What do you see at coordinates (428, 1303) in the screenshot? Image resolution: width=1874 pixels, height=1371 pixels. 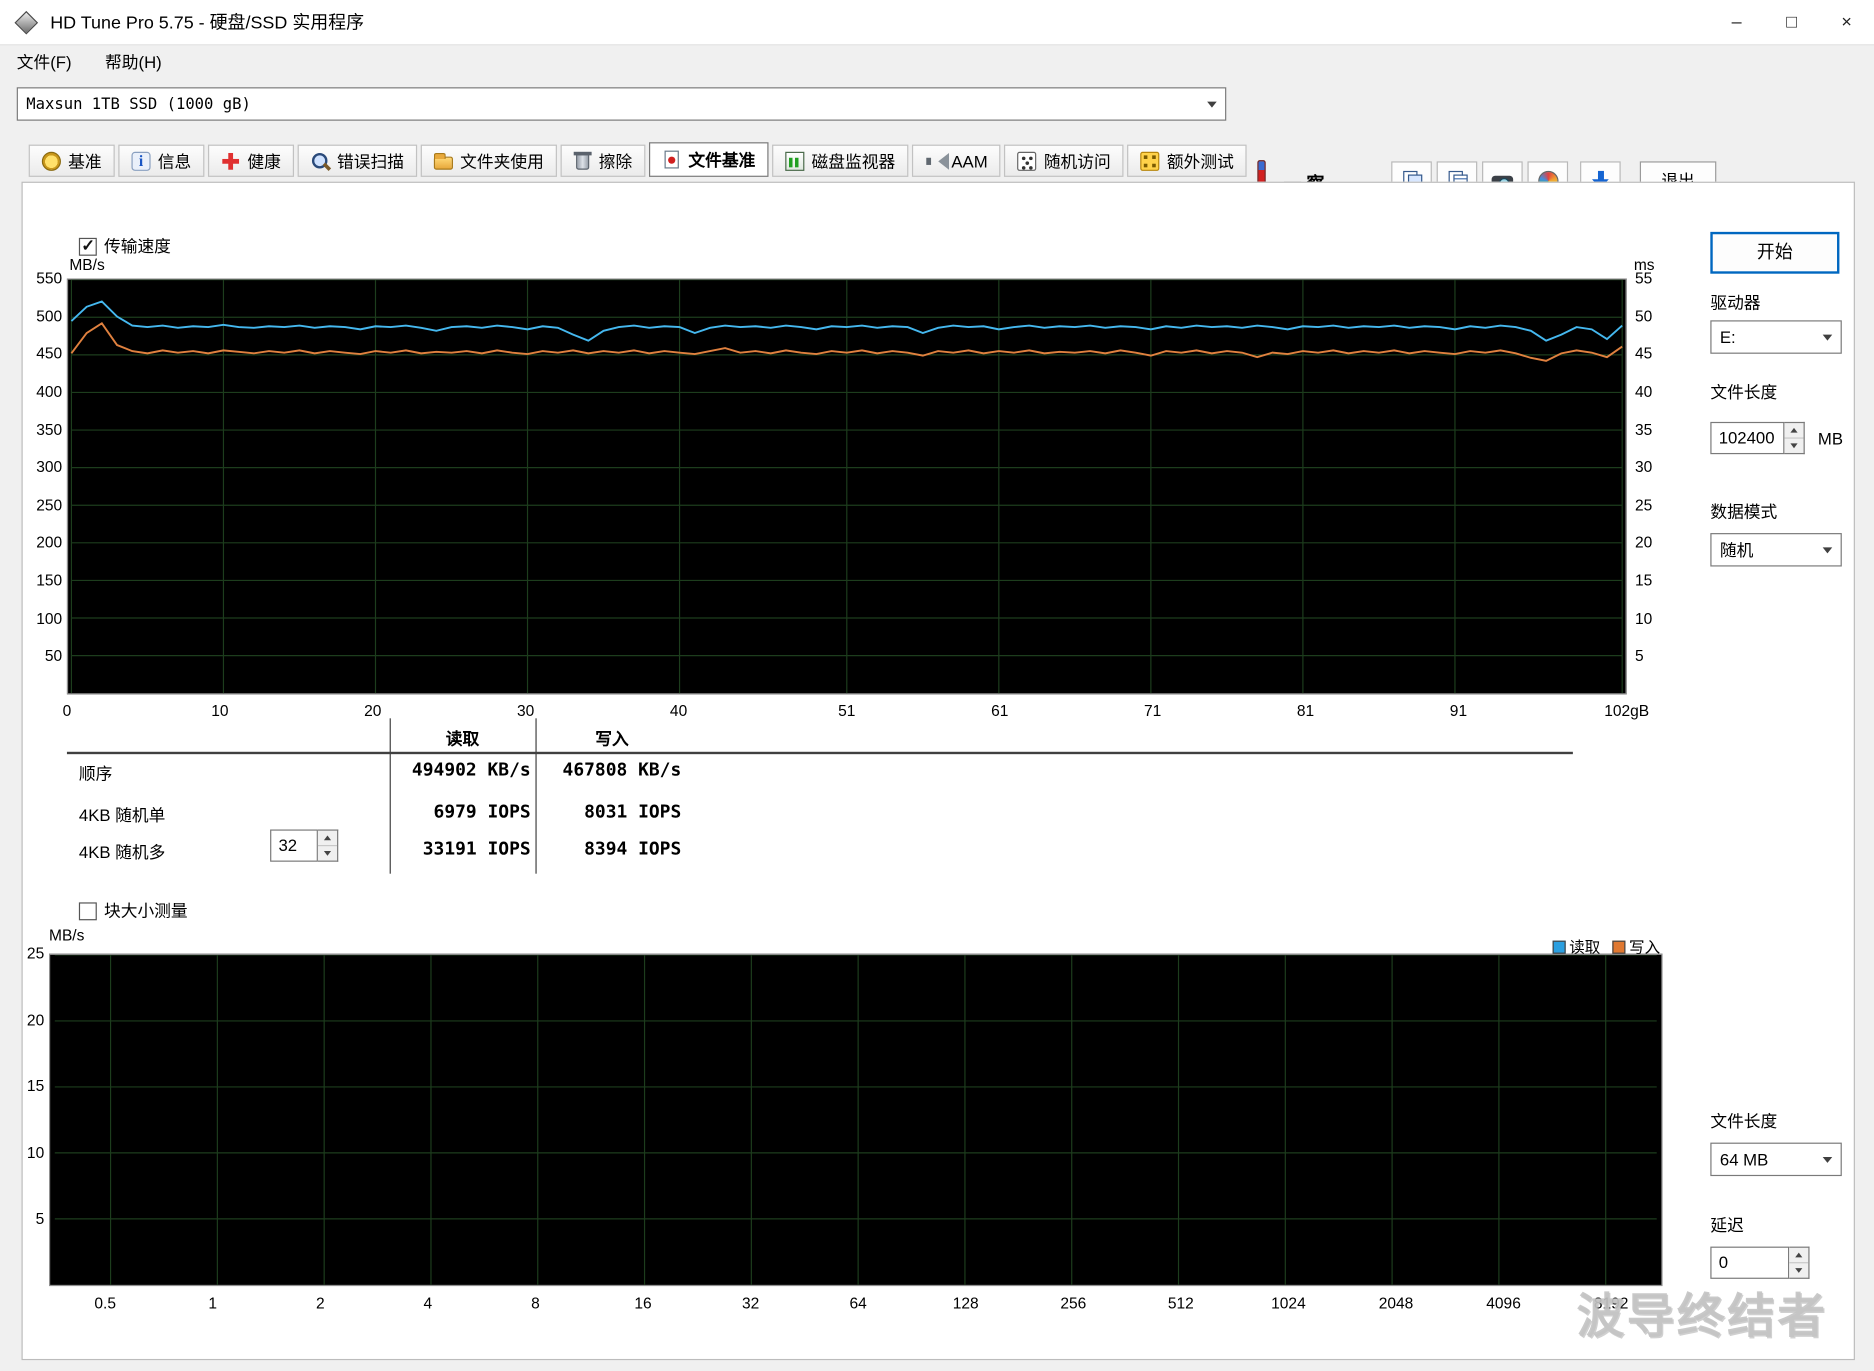 I see `x-axis-tick: 4` at bounding box center [428, 1303].